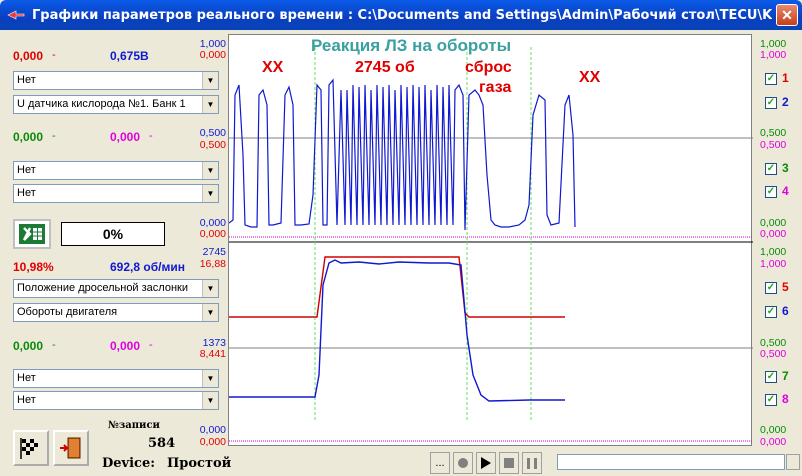  What do you see at coordinates (771, 169) in the screenshot?
I see `channel-3-checkbox: ✓` at bounding box center [771, 169].